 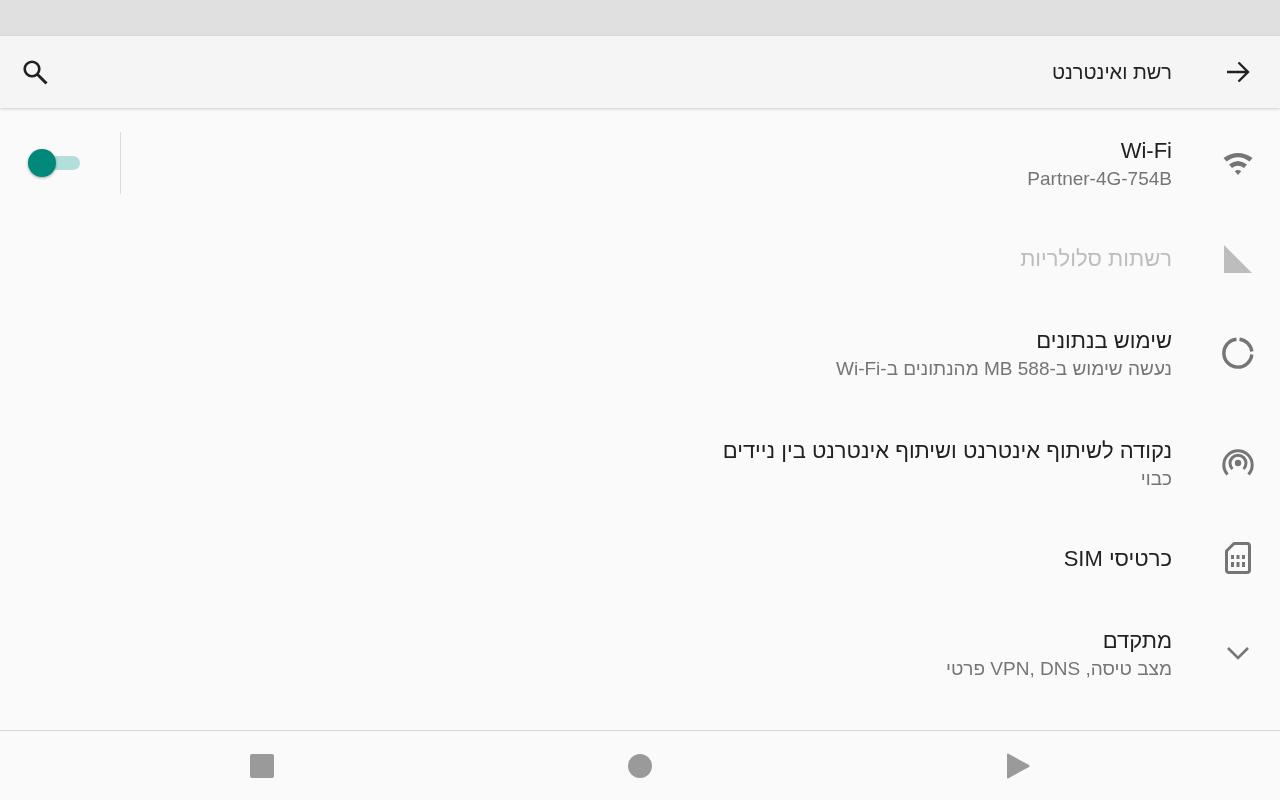 I want to click on circle-icon, so click(x=640, y=765).